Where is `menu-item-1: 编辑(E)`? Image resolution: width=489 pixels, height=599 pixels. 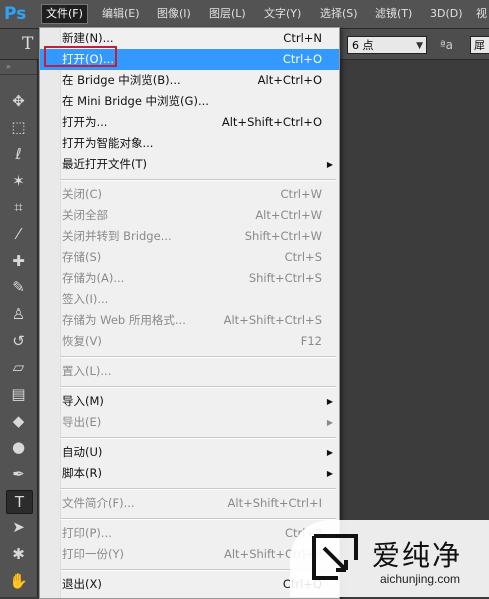 menu-item-1: 编辑(E) is located at coordinates (121, 14).